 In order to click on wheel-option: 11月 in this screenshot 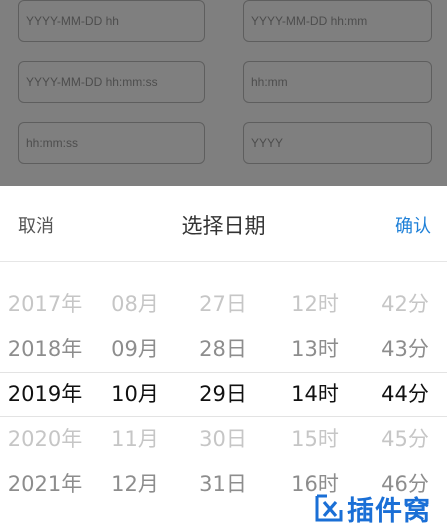, I will do `click(135, 439)`.